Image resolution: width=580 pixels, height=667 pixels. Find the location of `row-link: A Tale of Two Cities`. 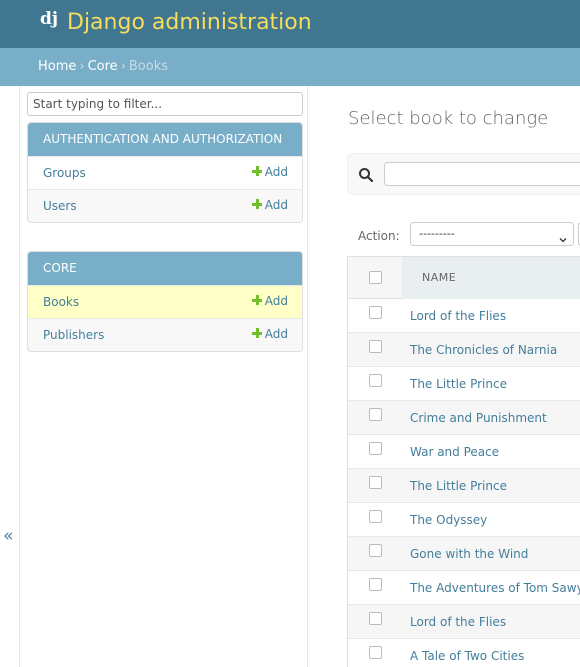

row-link: A Tale of Two Cities is located at coordinates (467, 653).